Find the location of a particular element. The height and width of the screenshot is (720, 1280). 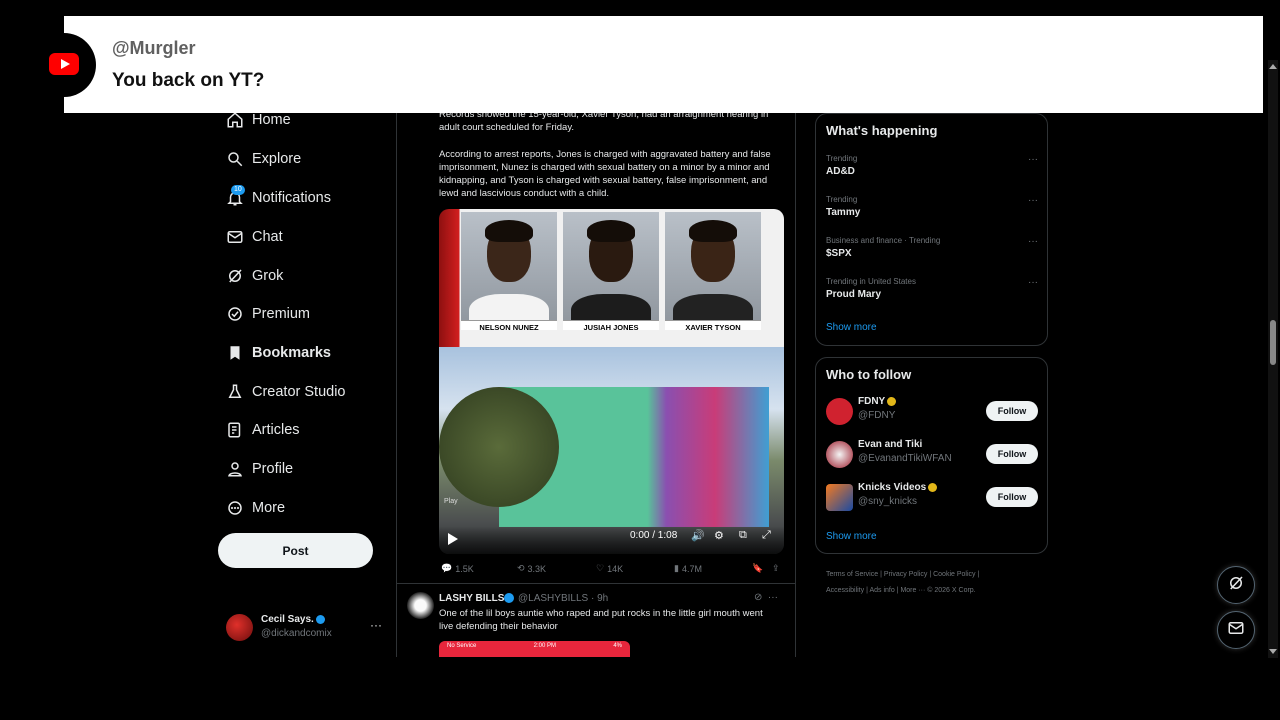

person-icon is located at coordinates (235, 469).